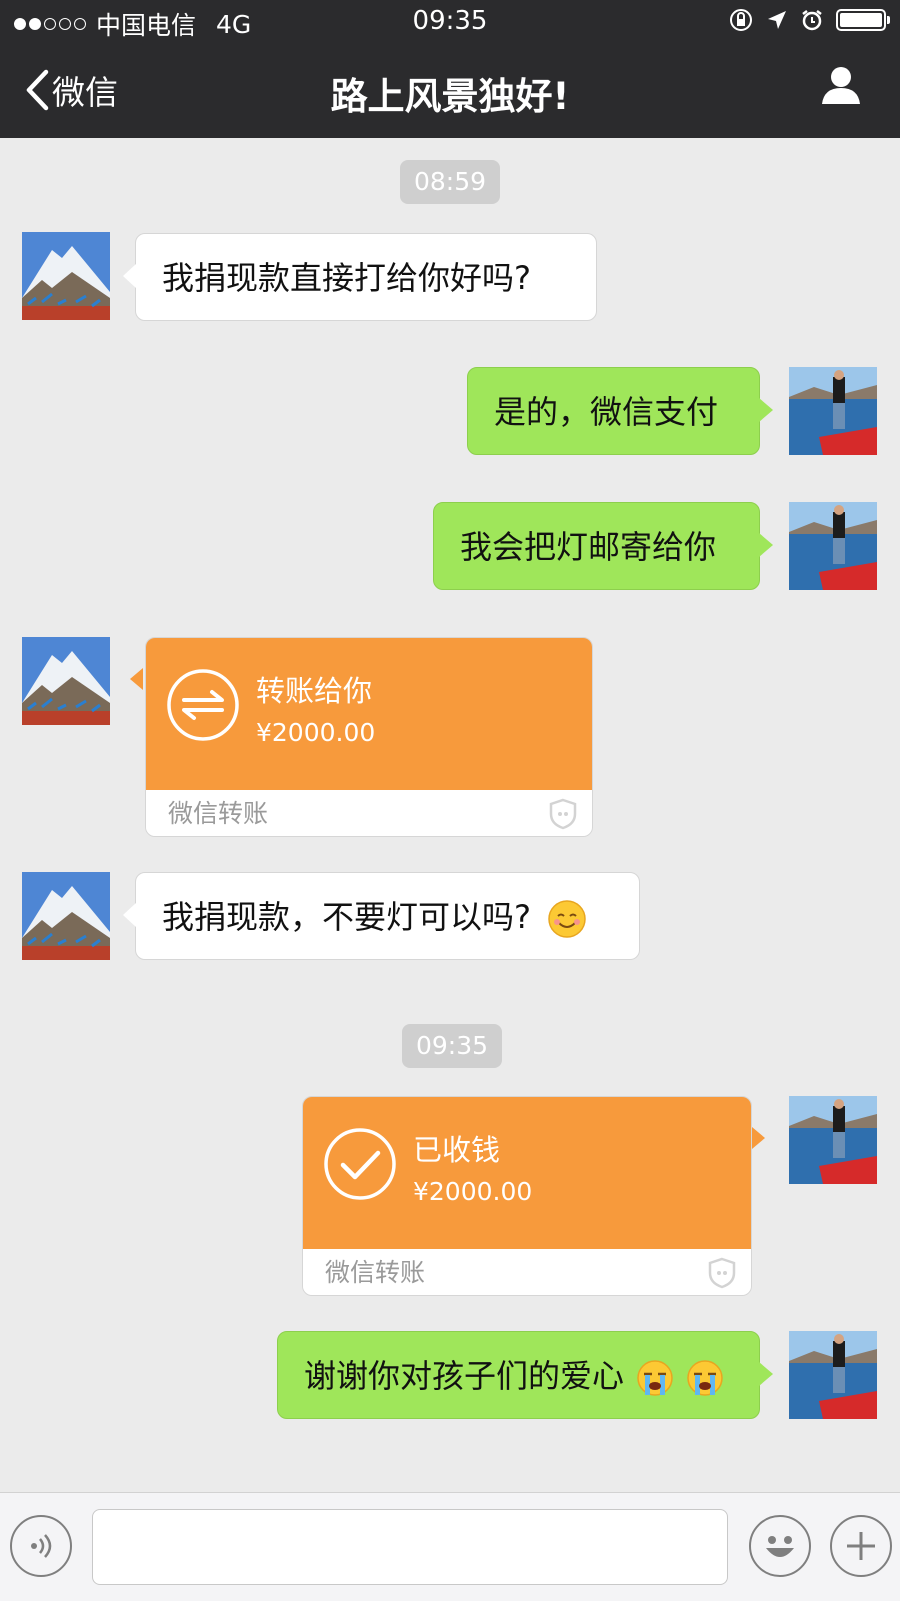 This screenshot has width=900, height=1601. I want to click on transfer-title: 已收钱, so click(457, 1150).